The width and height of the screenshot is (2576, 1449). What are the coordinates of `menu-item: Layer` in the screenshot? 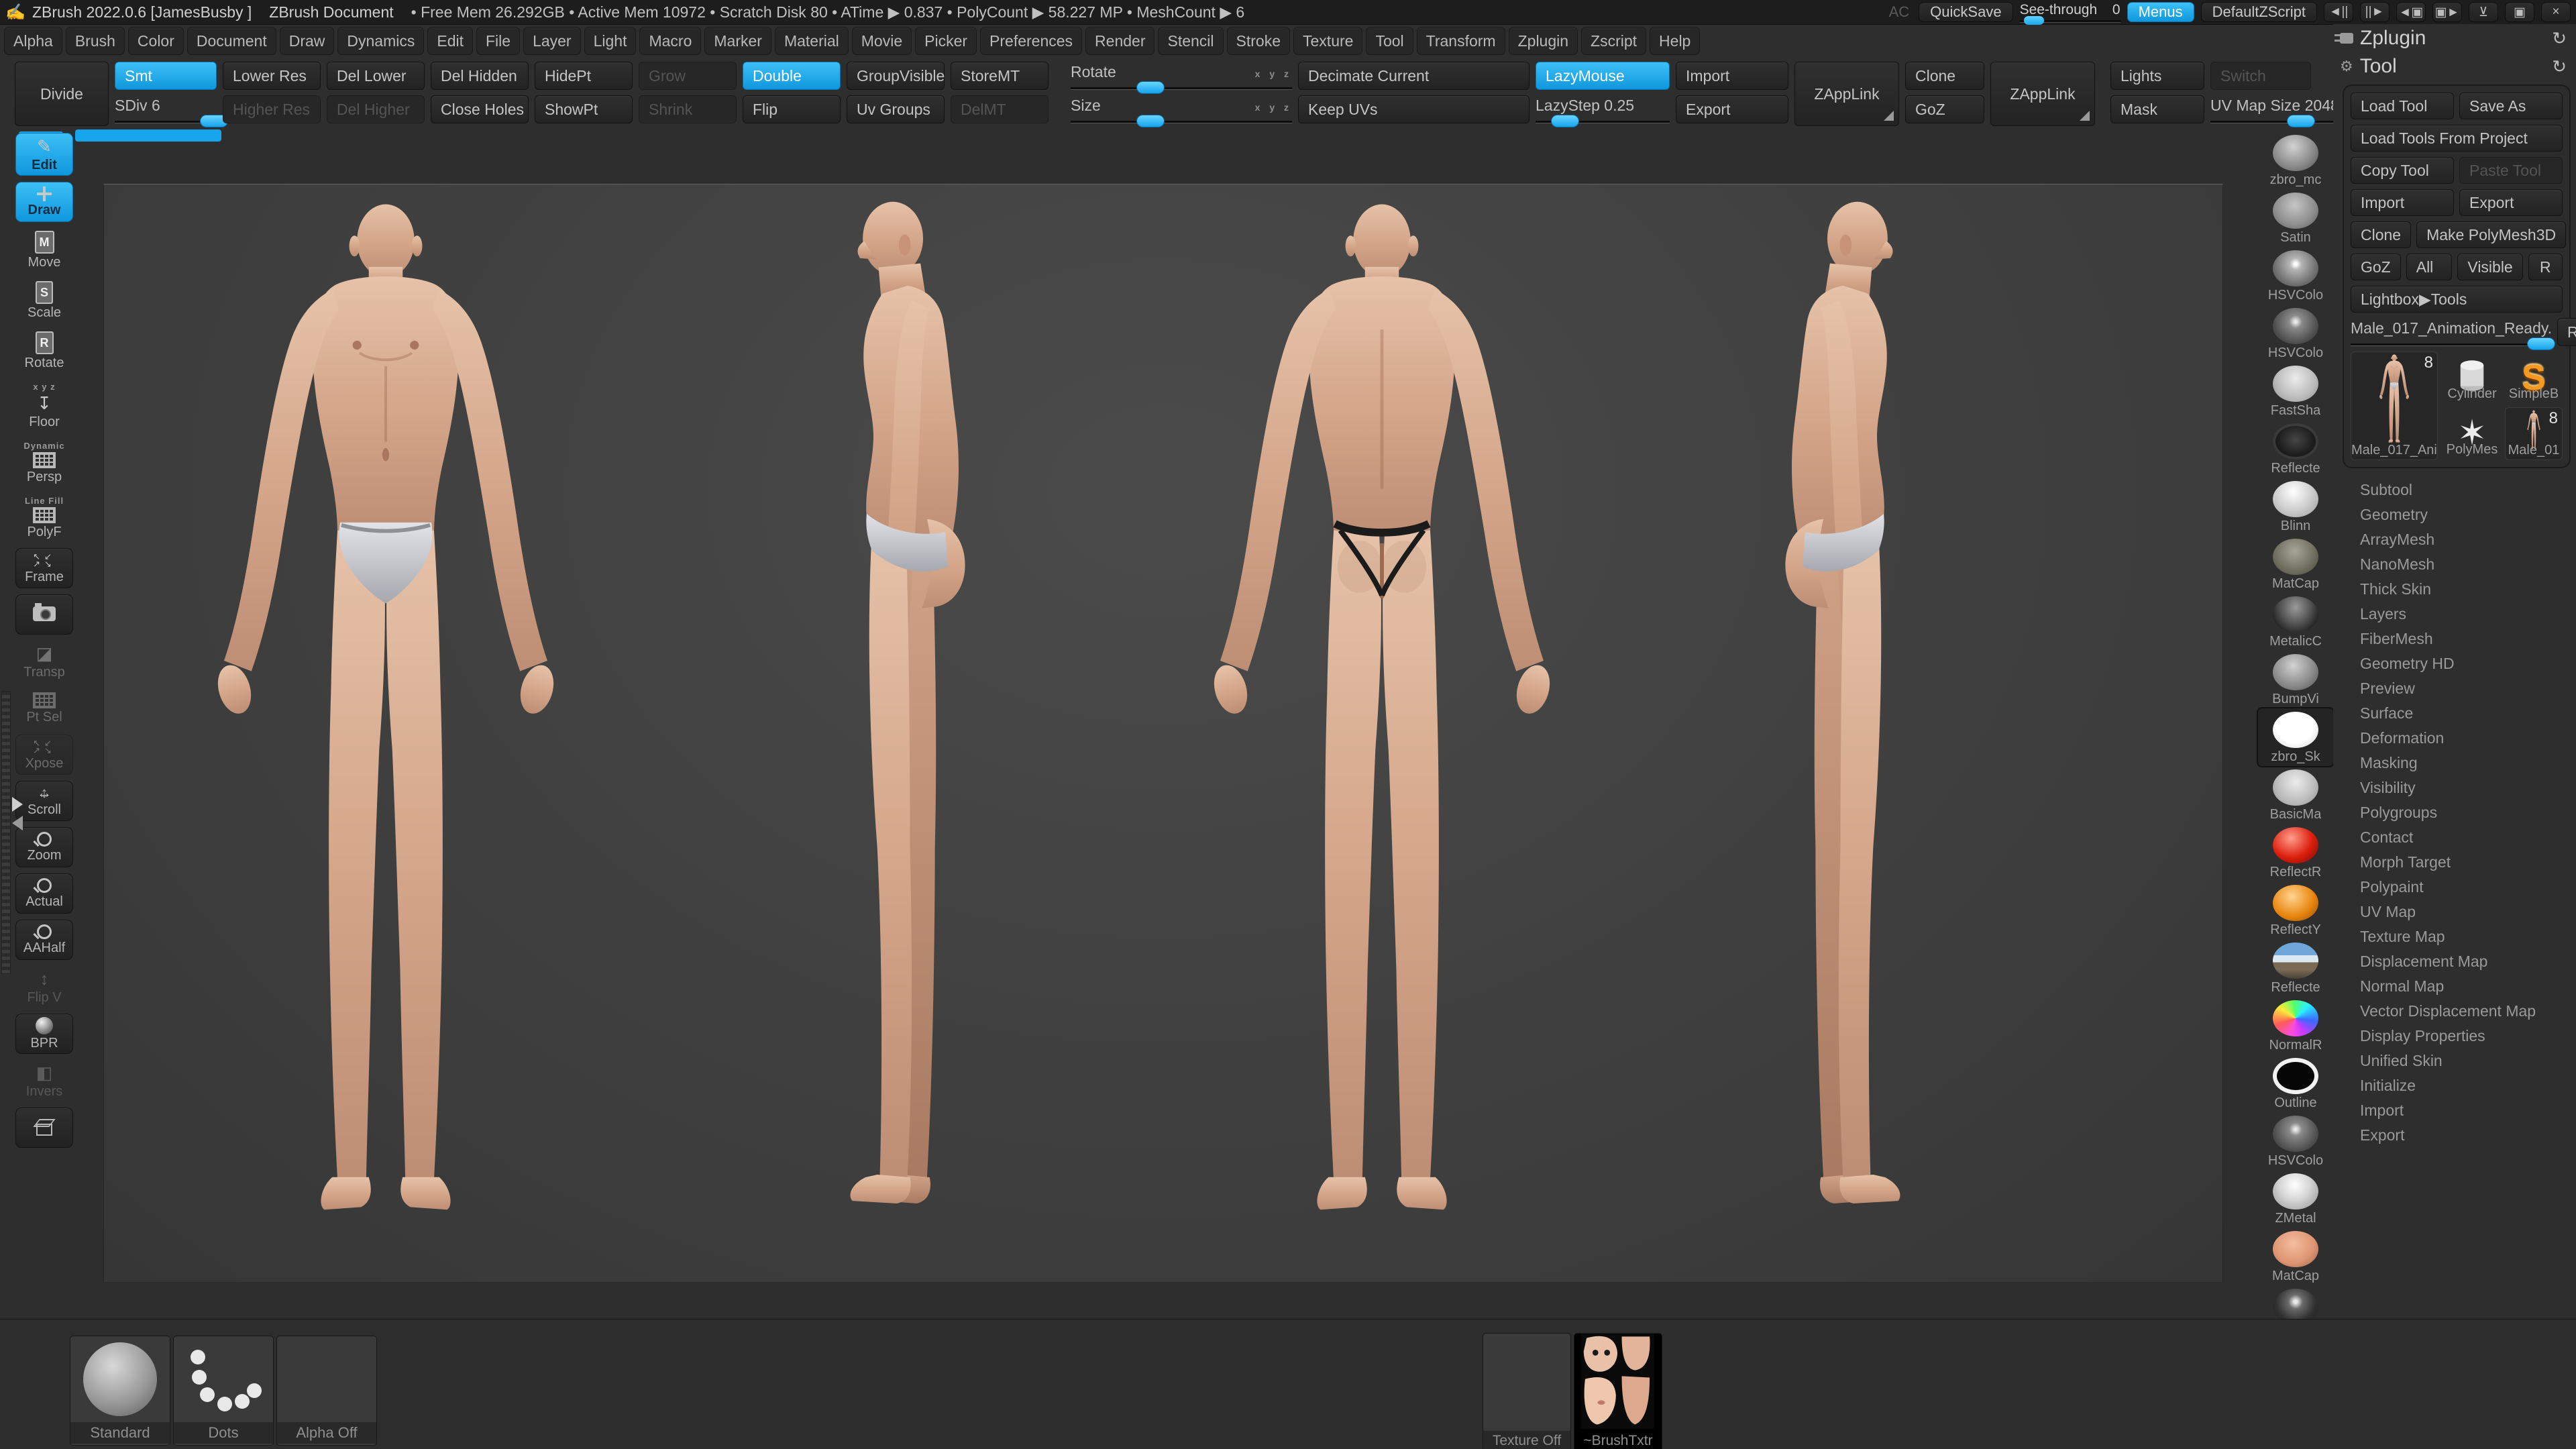 It's located at (552, 41).